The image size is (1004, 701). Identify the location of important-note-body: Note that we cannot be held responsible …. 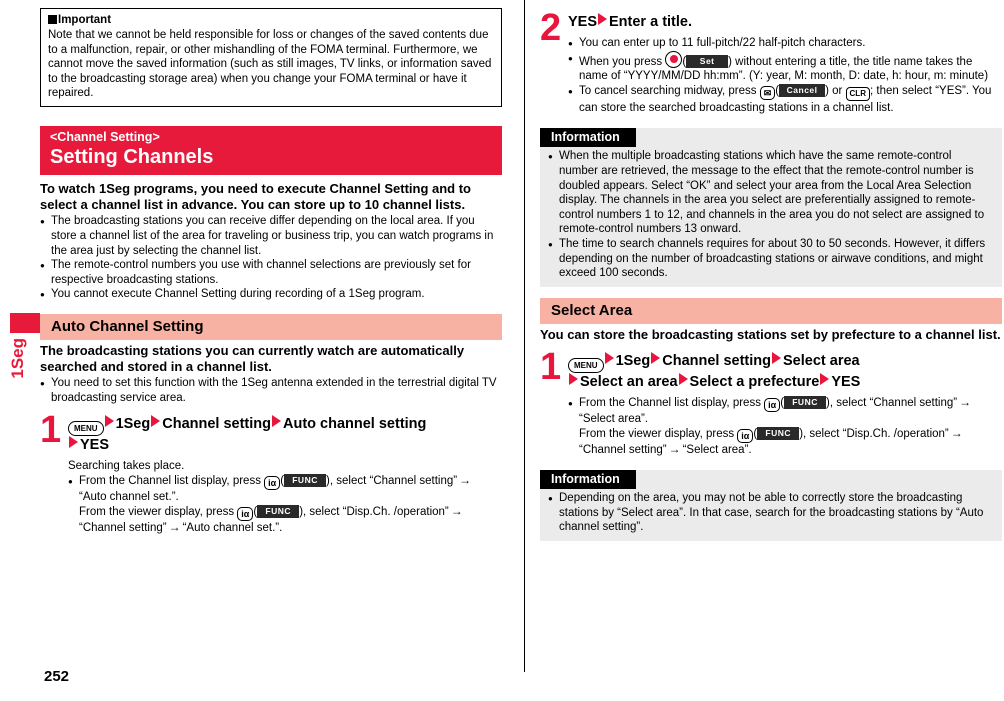
(270, 64).